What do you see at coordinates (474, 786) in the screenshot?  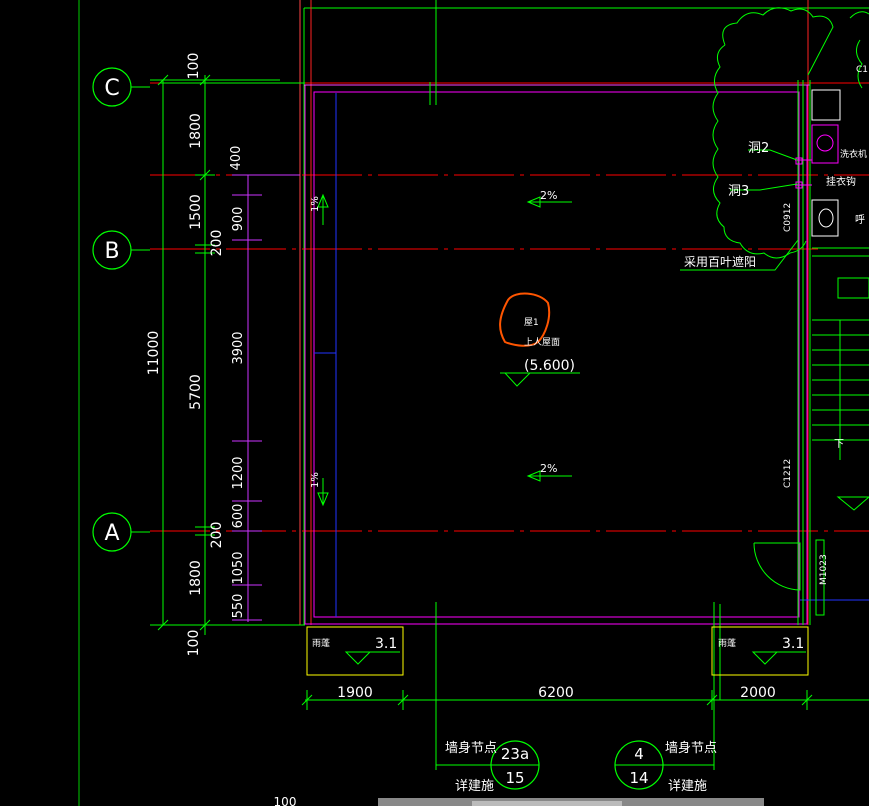 I see `detail-1-sub: 详建施` at bounding box center [474, 786].